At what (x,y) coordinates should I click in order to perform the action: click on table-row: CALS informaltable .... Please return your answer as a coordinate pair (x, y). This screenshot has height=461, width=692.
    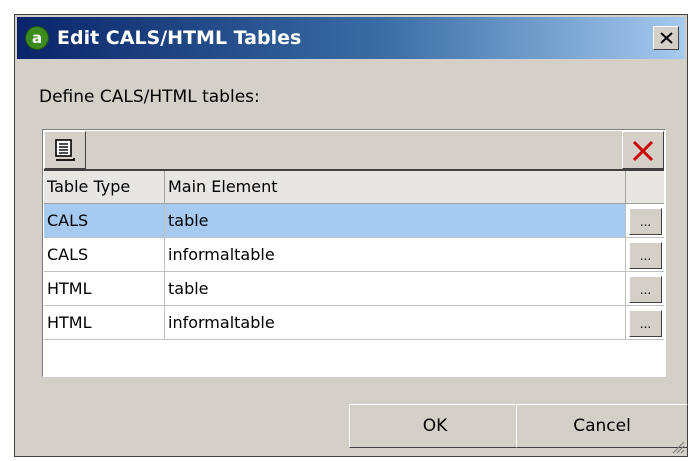
    Looking at the image, I should click on (354, 255).